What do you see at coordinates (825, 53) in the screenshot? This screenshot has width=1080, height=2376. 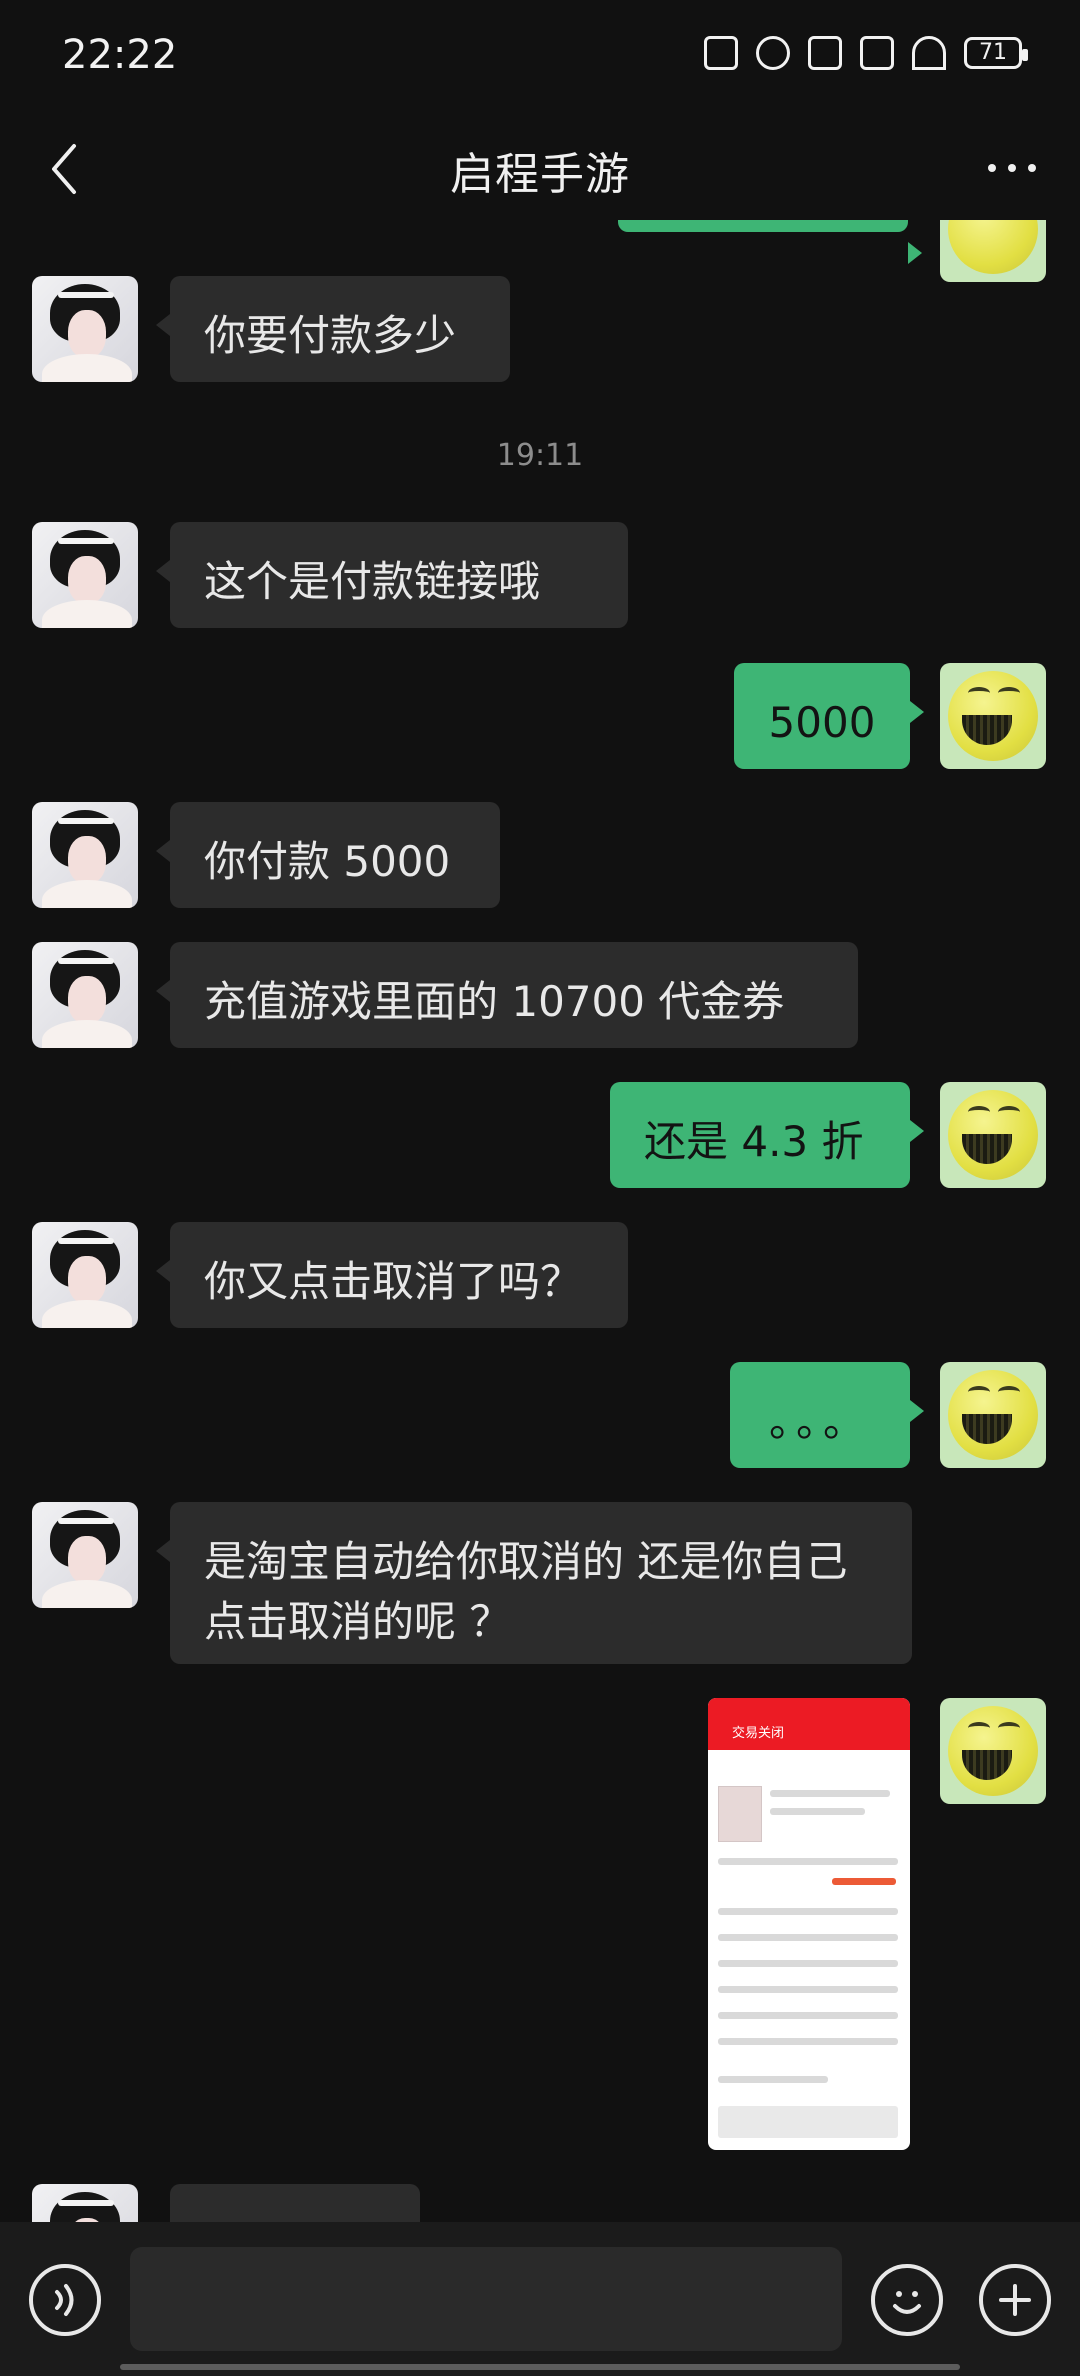 I see `hd-icon` at bounding box center [825, 53].